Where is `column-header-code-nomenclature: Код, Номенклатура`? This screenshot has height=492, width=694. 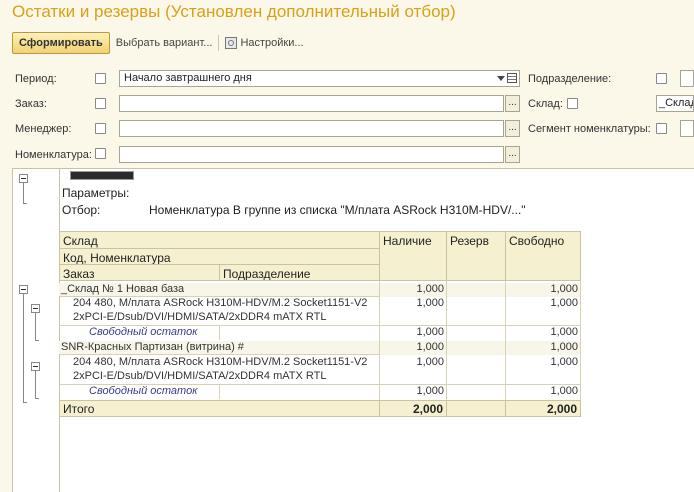
column-header-code-nomenclature: Код, Номенклатура is located at coordinates (219, 256).